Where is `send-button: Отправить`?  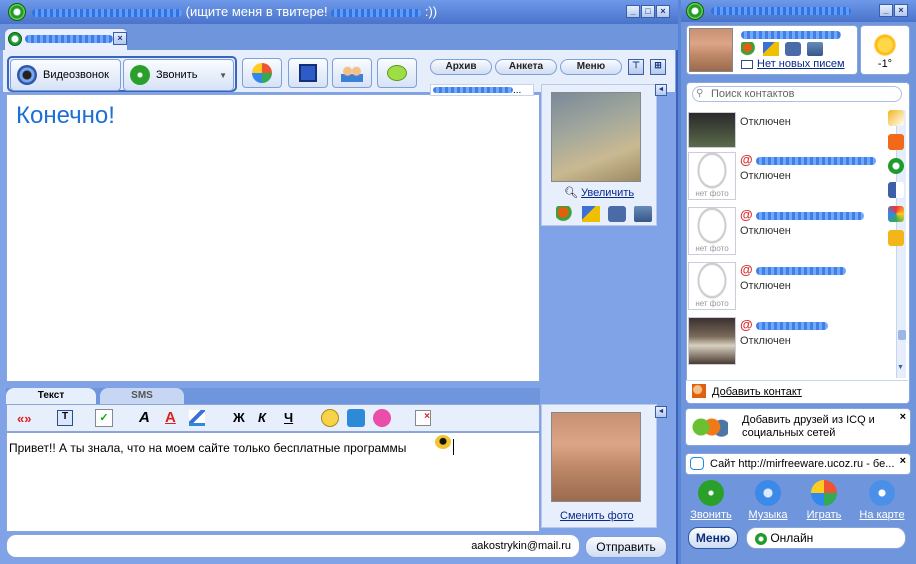 send-button: Отправить is located at coordinates (626, 547).